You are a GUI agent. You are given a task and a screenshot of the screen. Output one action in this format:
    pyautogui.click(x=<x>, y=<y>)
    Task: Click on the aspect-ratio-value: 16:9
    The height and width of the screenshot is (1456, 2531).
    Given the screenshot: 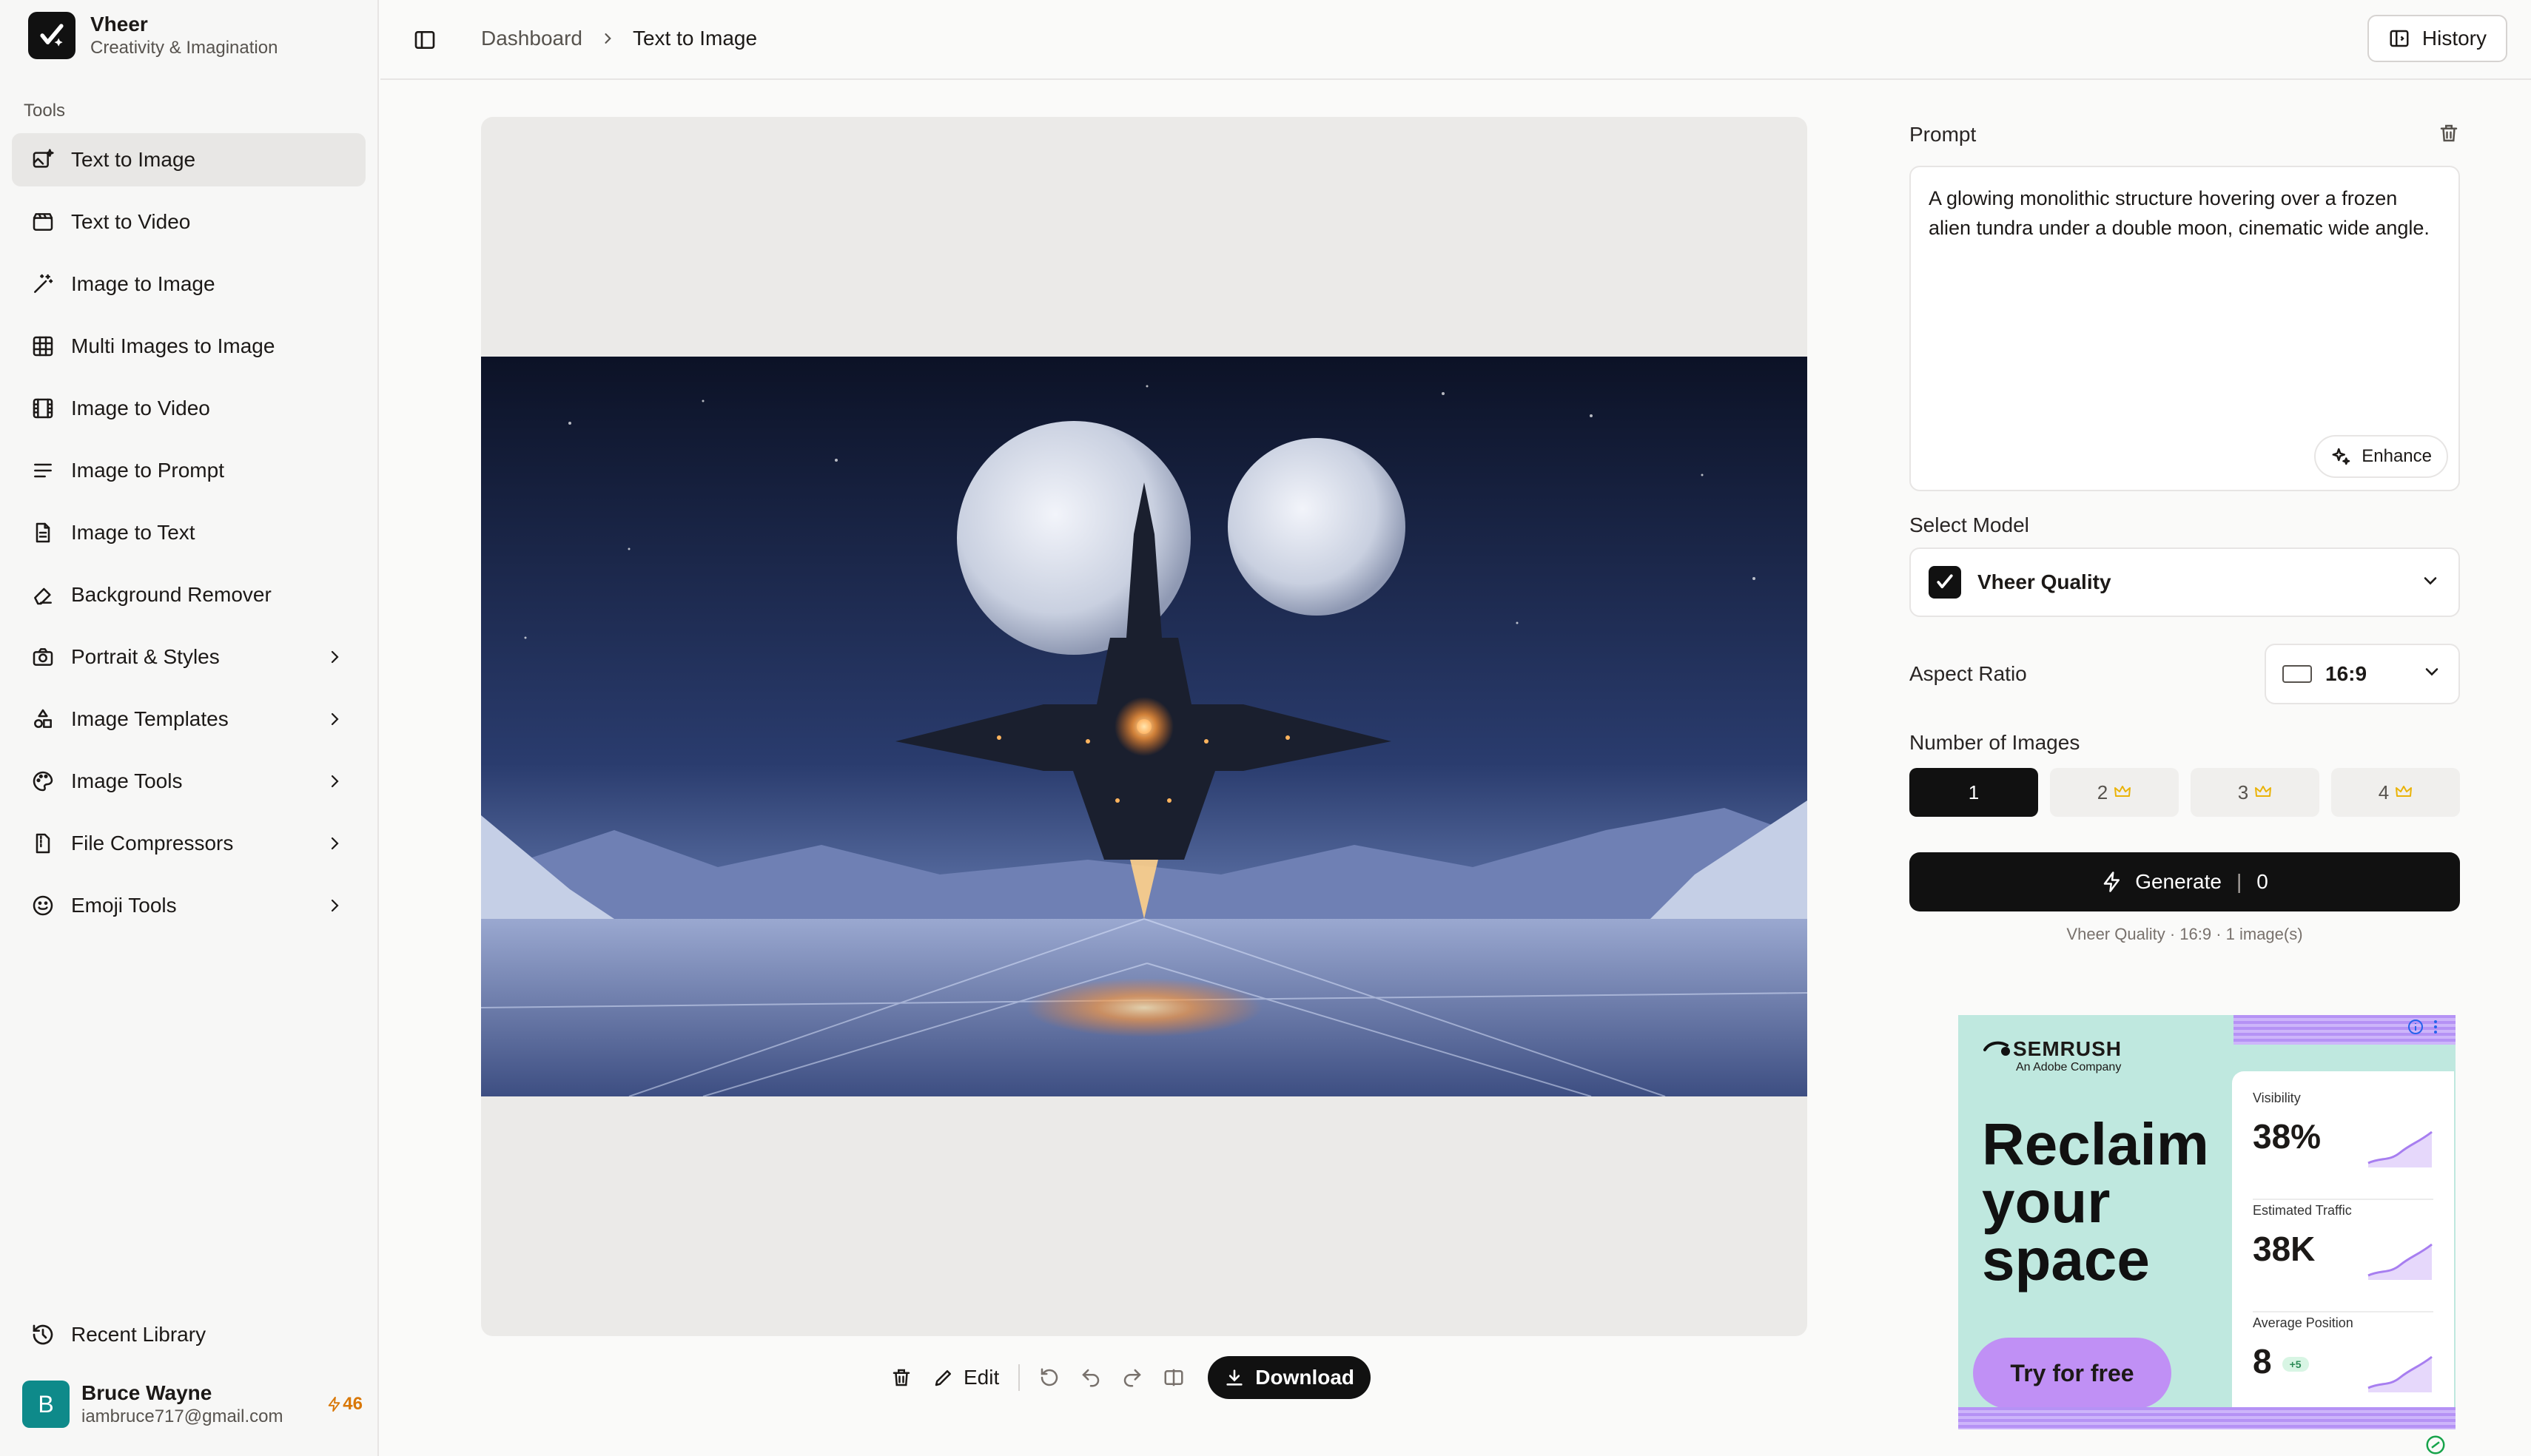 What is the action you would take?
    pyautogui.click(x=2346, y=673)
    